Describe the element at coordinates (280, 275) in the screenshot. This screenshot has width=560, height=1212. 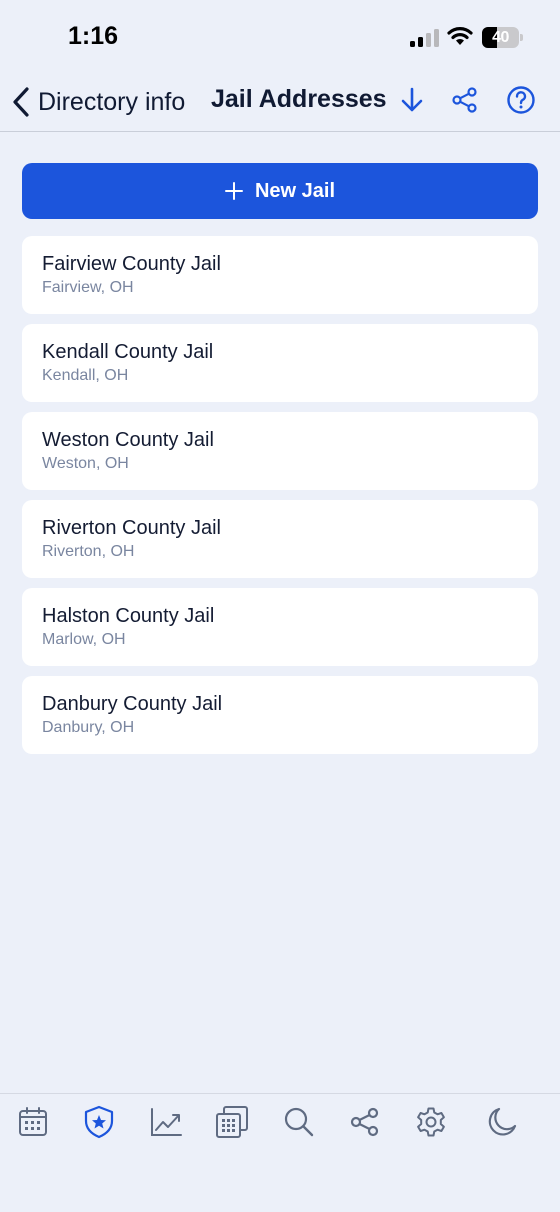
I see `list-item: Fairview County Jail Fairview, OH` at that location.